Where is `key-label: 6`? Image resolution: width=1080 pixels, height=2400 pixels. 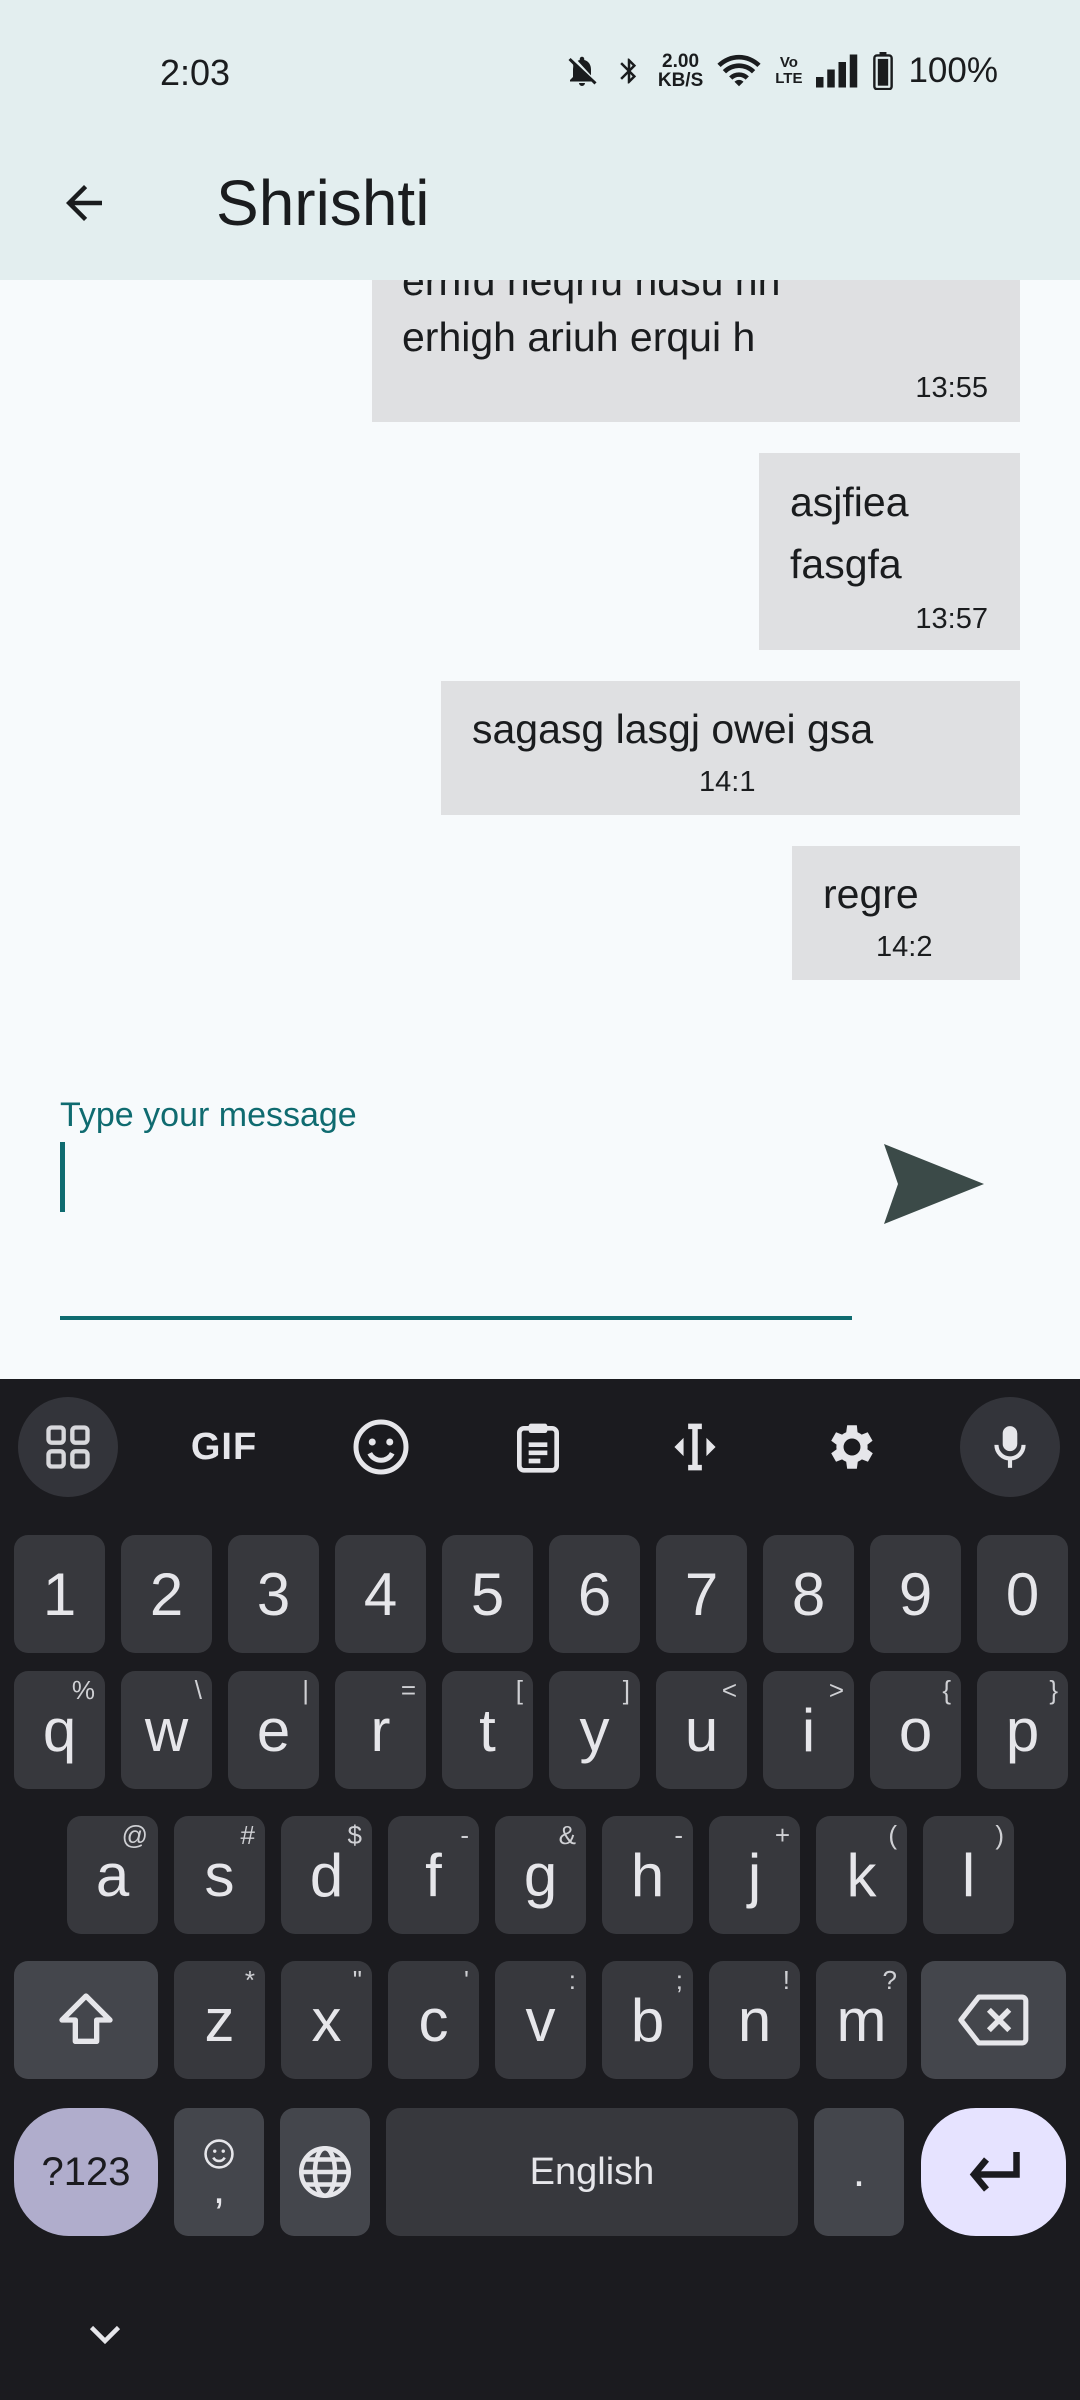
key-label: 6 is located at coordinates (594, 1594).